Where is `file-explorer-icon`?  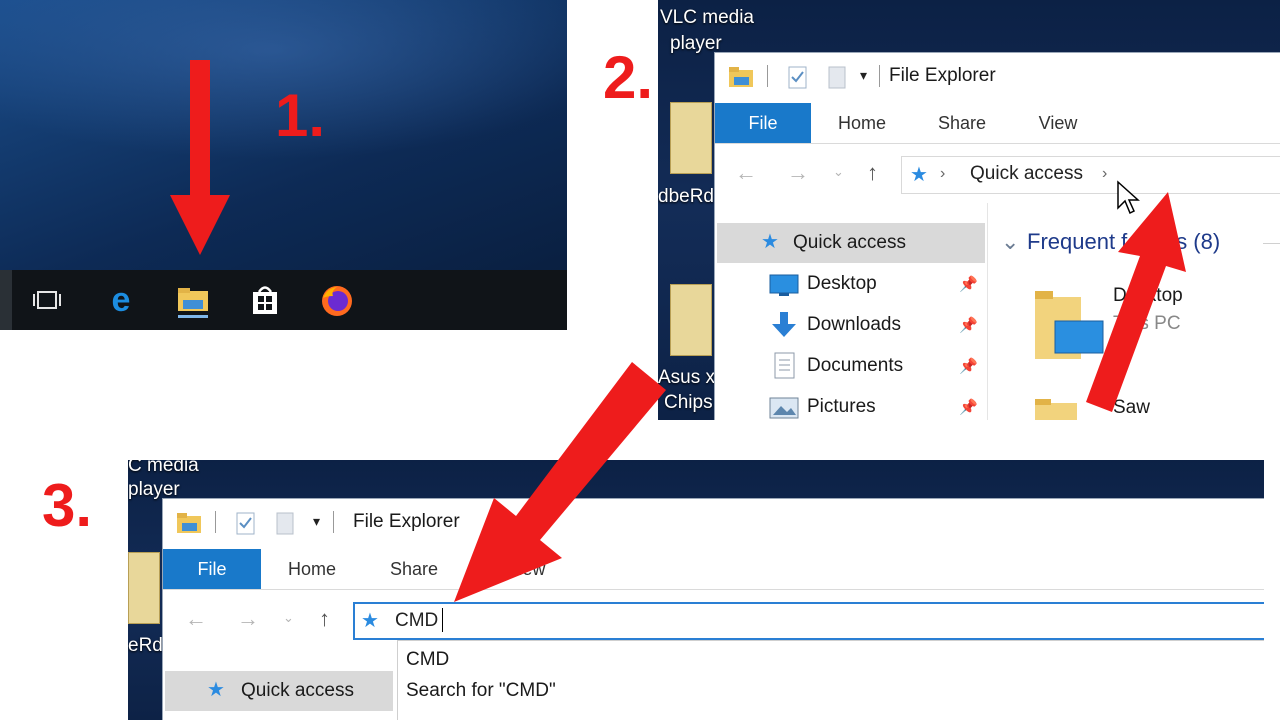 file-explorer-icon is located at coordinates (193, 300).